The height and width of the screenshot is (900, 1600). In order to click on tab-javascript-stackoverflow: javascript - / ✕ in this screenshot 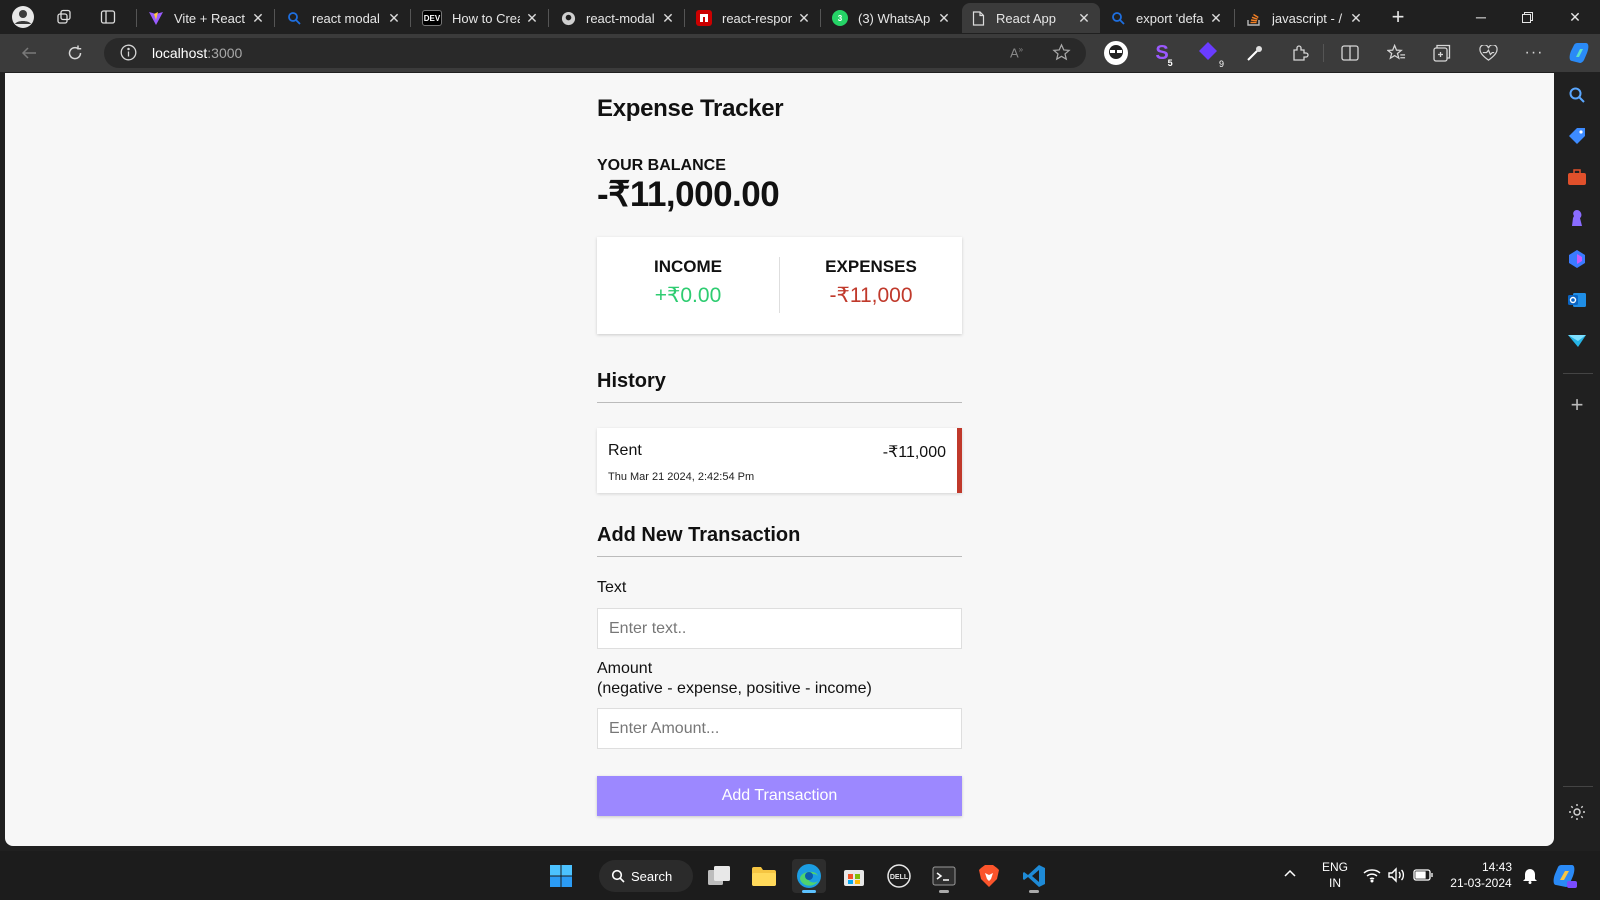, I will do `click(1305, 18)`.